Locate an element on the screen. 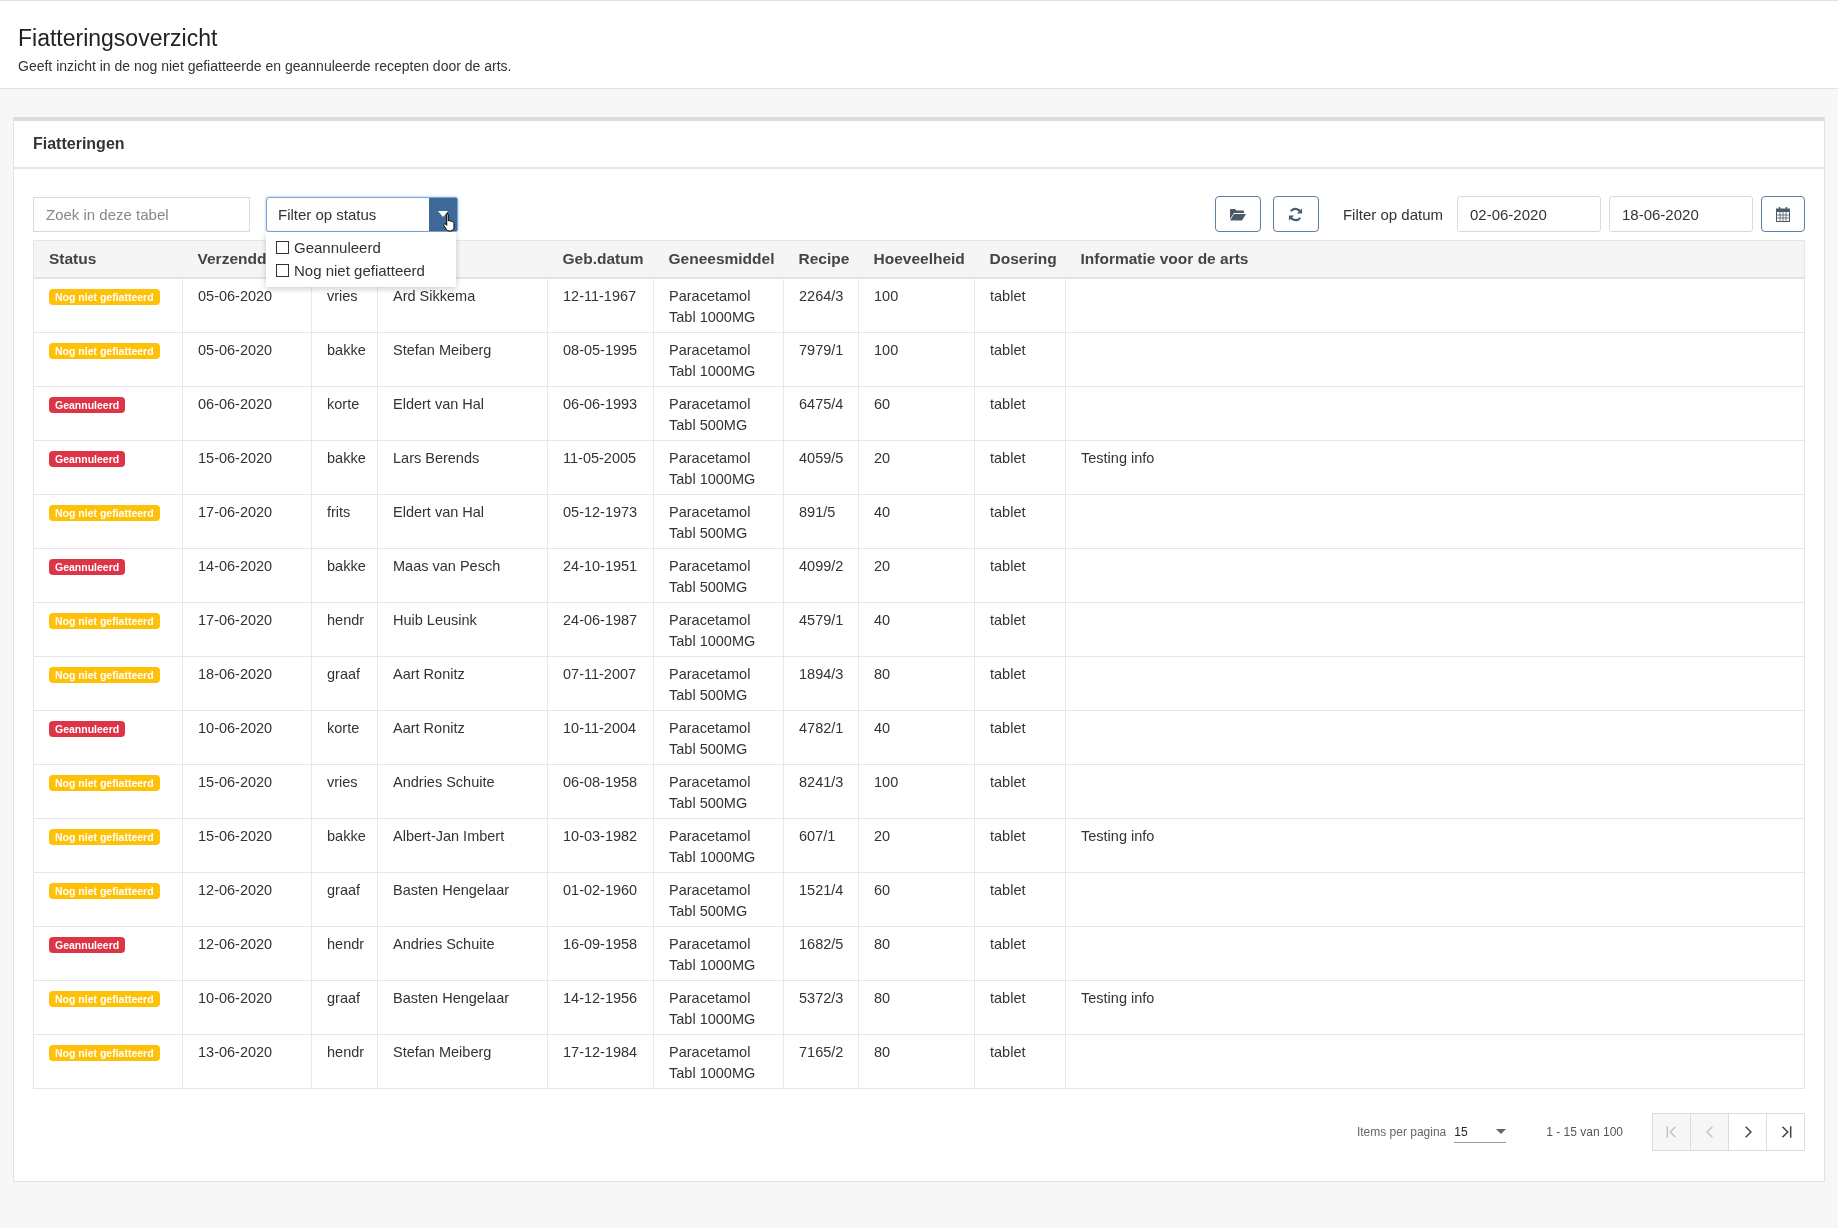  date-from-field: 02-06-2020 is located at coordinates (1529, 214).